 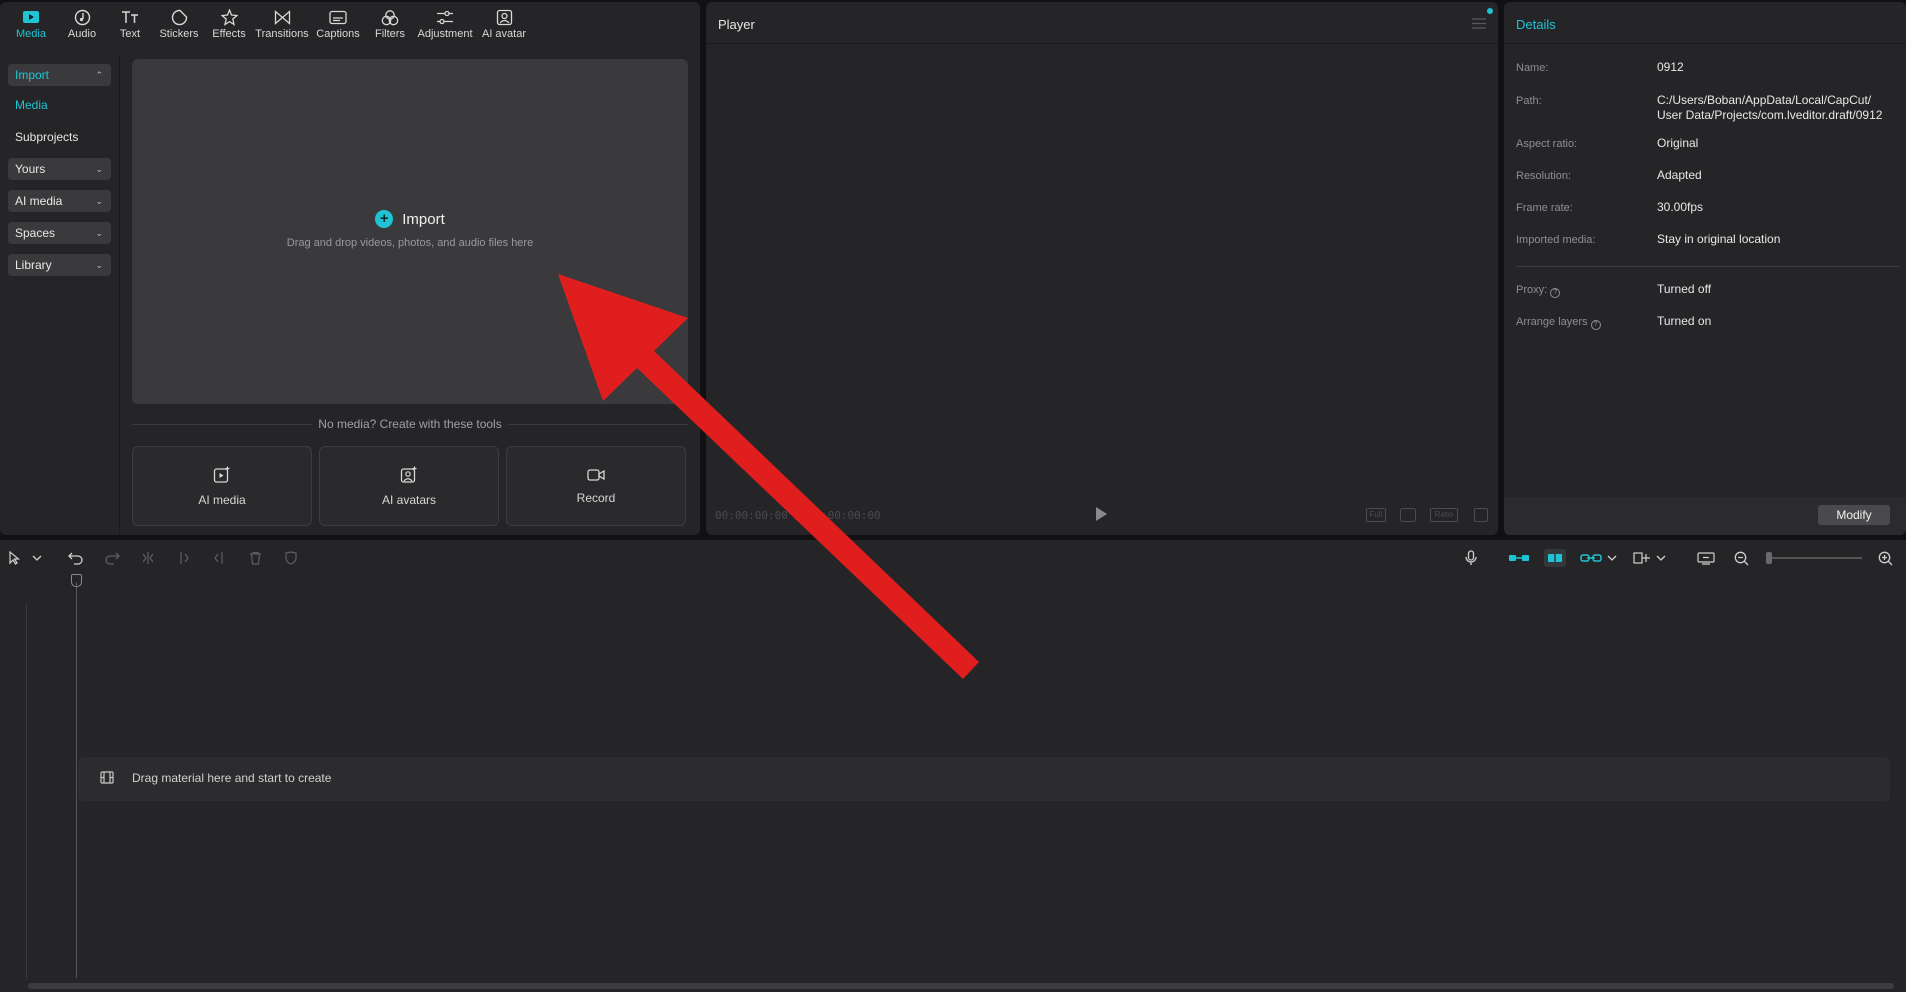 What do you see at coordinates (1679, 175) in the screenshot?
I see `detail-resolution-value: Adapted` at bounding box center [1679, 175].